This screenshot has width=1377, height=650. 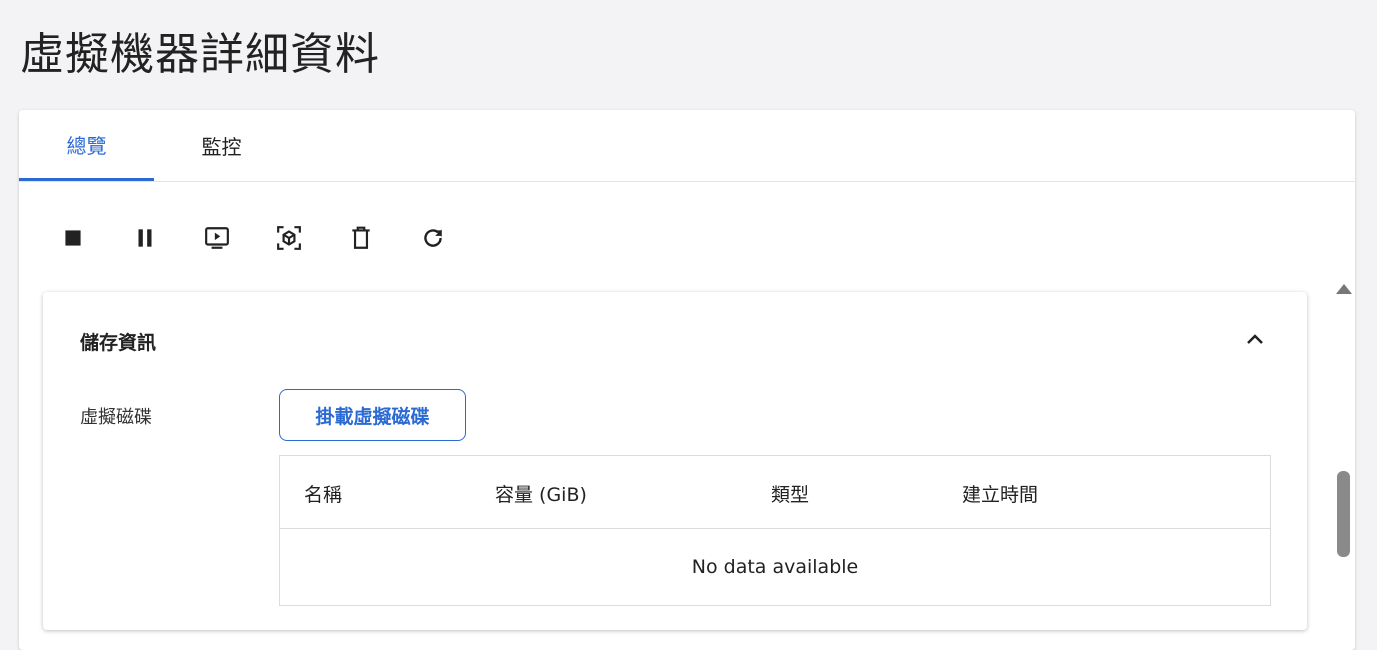 I want to click on pause-icon, so click(x=145, y=238).